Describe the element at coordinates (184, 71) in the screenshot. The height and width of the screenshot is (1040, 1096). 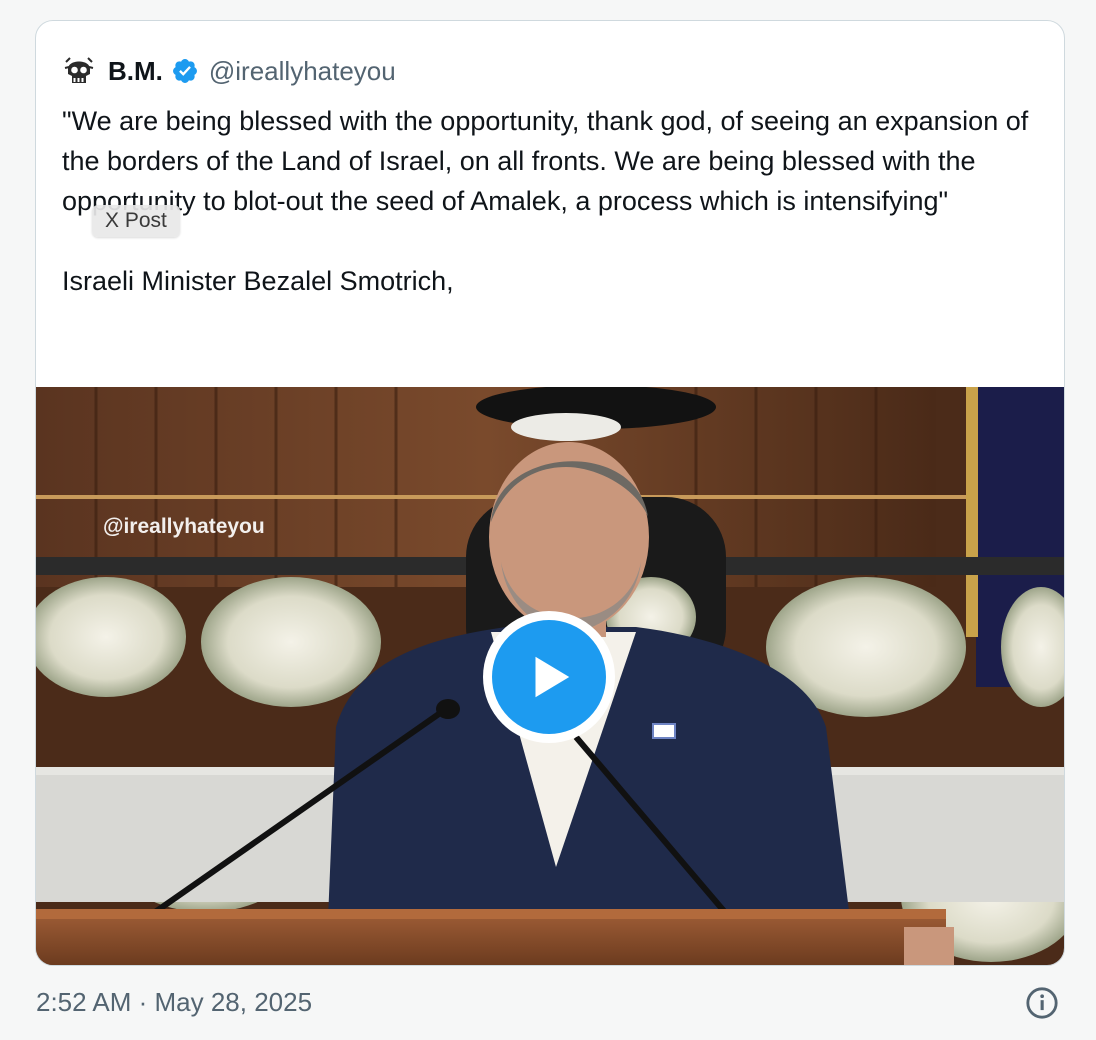
I see `verified-badge-icon` at that location.